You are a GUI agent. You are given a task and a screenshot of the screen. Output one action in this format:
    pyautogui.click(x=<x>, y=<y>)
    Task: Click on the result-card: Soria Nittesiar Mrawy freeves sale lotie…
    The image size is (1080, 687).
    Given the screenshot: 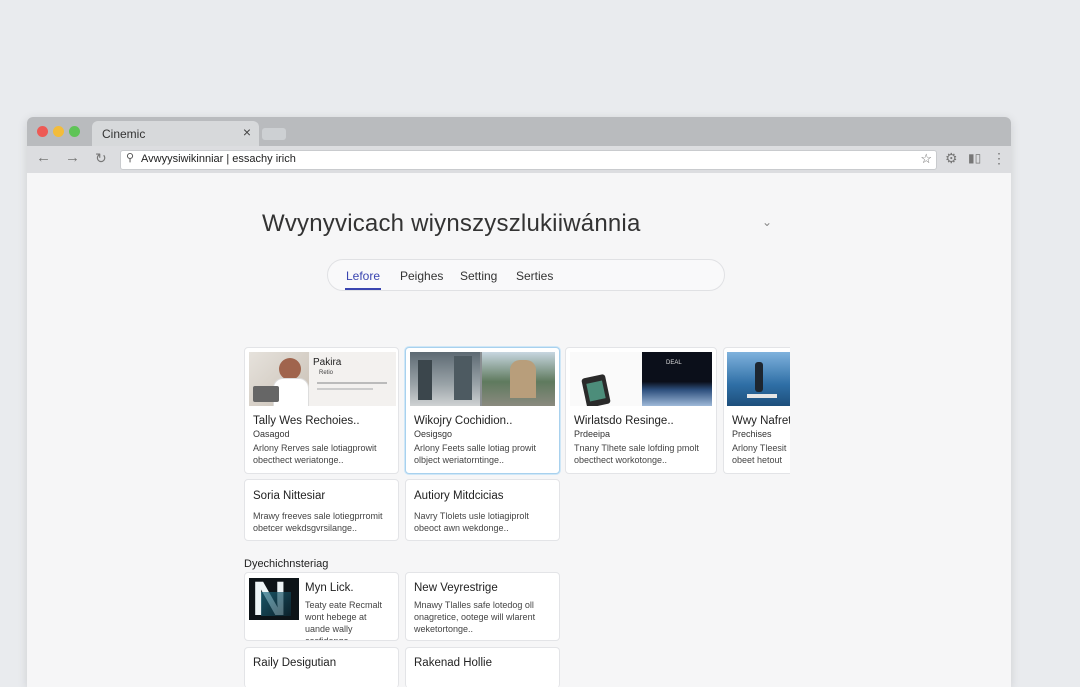 What is the action you would take?
    pyautogui.click(x=321, y=510)
    